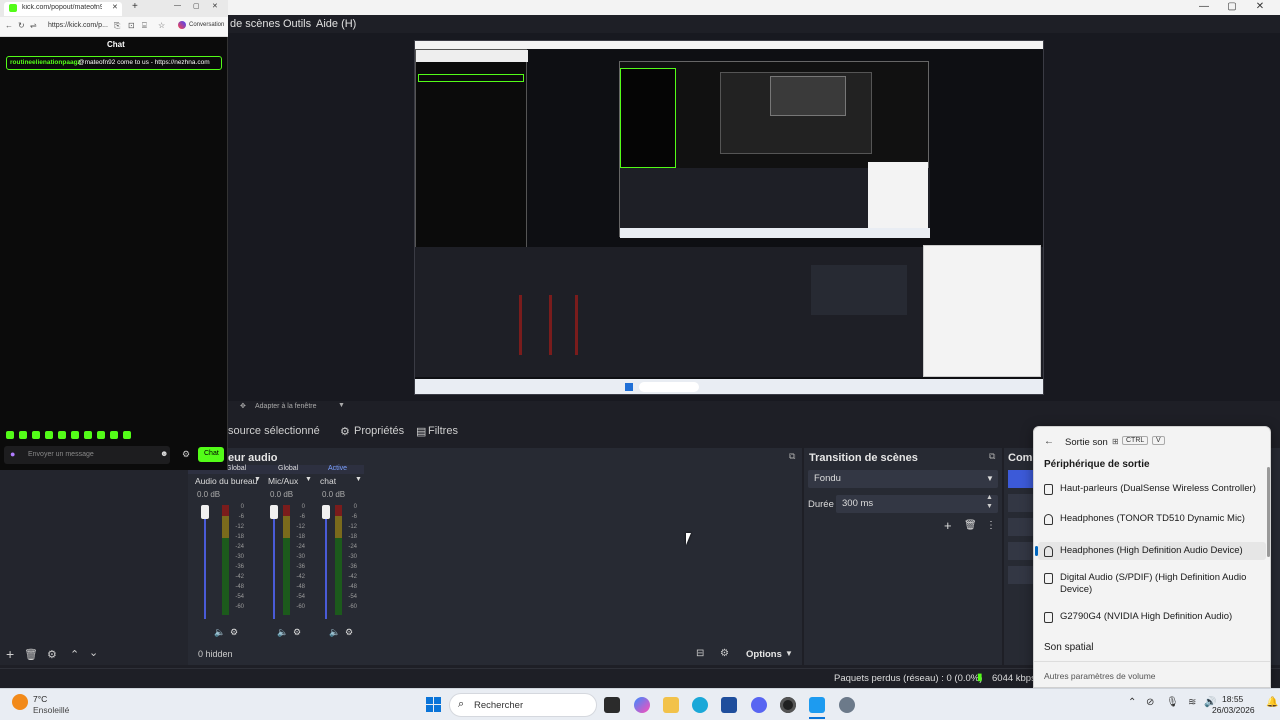  Describe the element at coordinates (87, 455) in the screenshot. I see `message-input: ● Envoyer un message ☻` at that location.